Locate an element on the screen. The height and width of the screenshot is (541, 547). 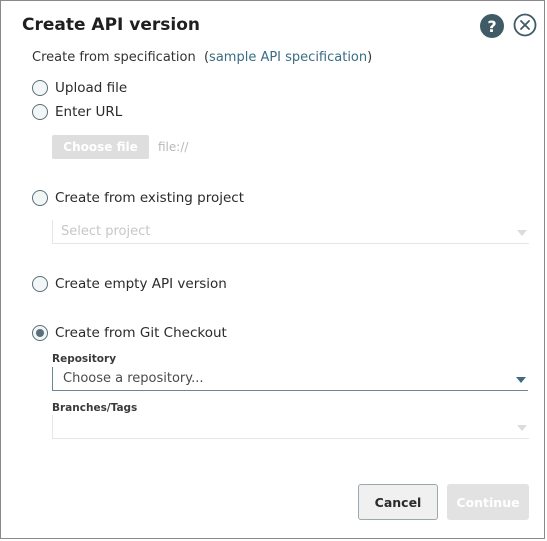
branches-tags-label: Branches/Tags is located at coordinates (95, 408).